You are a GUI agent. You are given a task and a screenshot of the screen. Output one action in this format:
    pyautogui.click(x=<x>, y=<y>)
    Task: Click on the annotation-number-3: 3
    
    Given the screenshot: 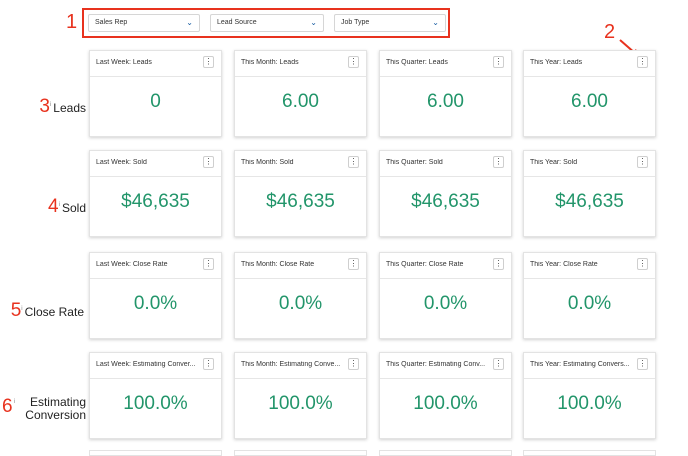 What is the action you would take?
    pyautogui.click(x=44, y=106)
    